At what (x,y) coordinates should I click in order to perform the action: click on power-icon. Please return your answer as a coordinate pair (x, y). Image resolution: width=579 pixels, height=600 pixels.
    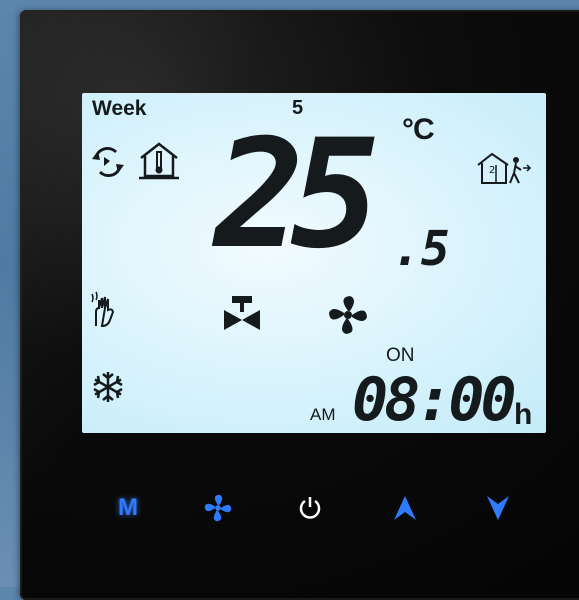
    Looking at the image, I should click on (310, 508).